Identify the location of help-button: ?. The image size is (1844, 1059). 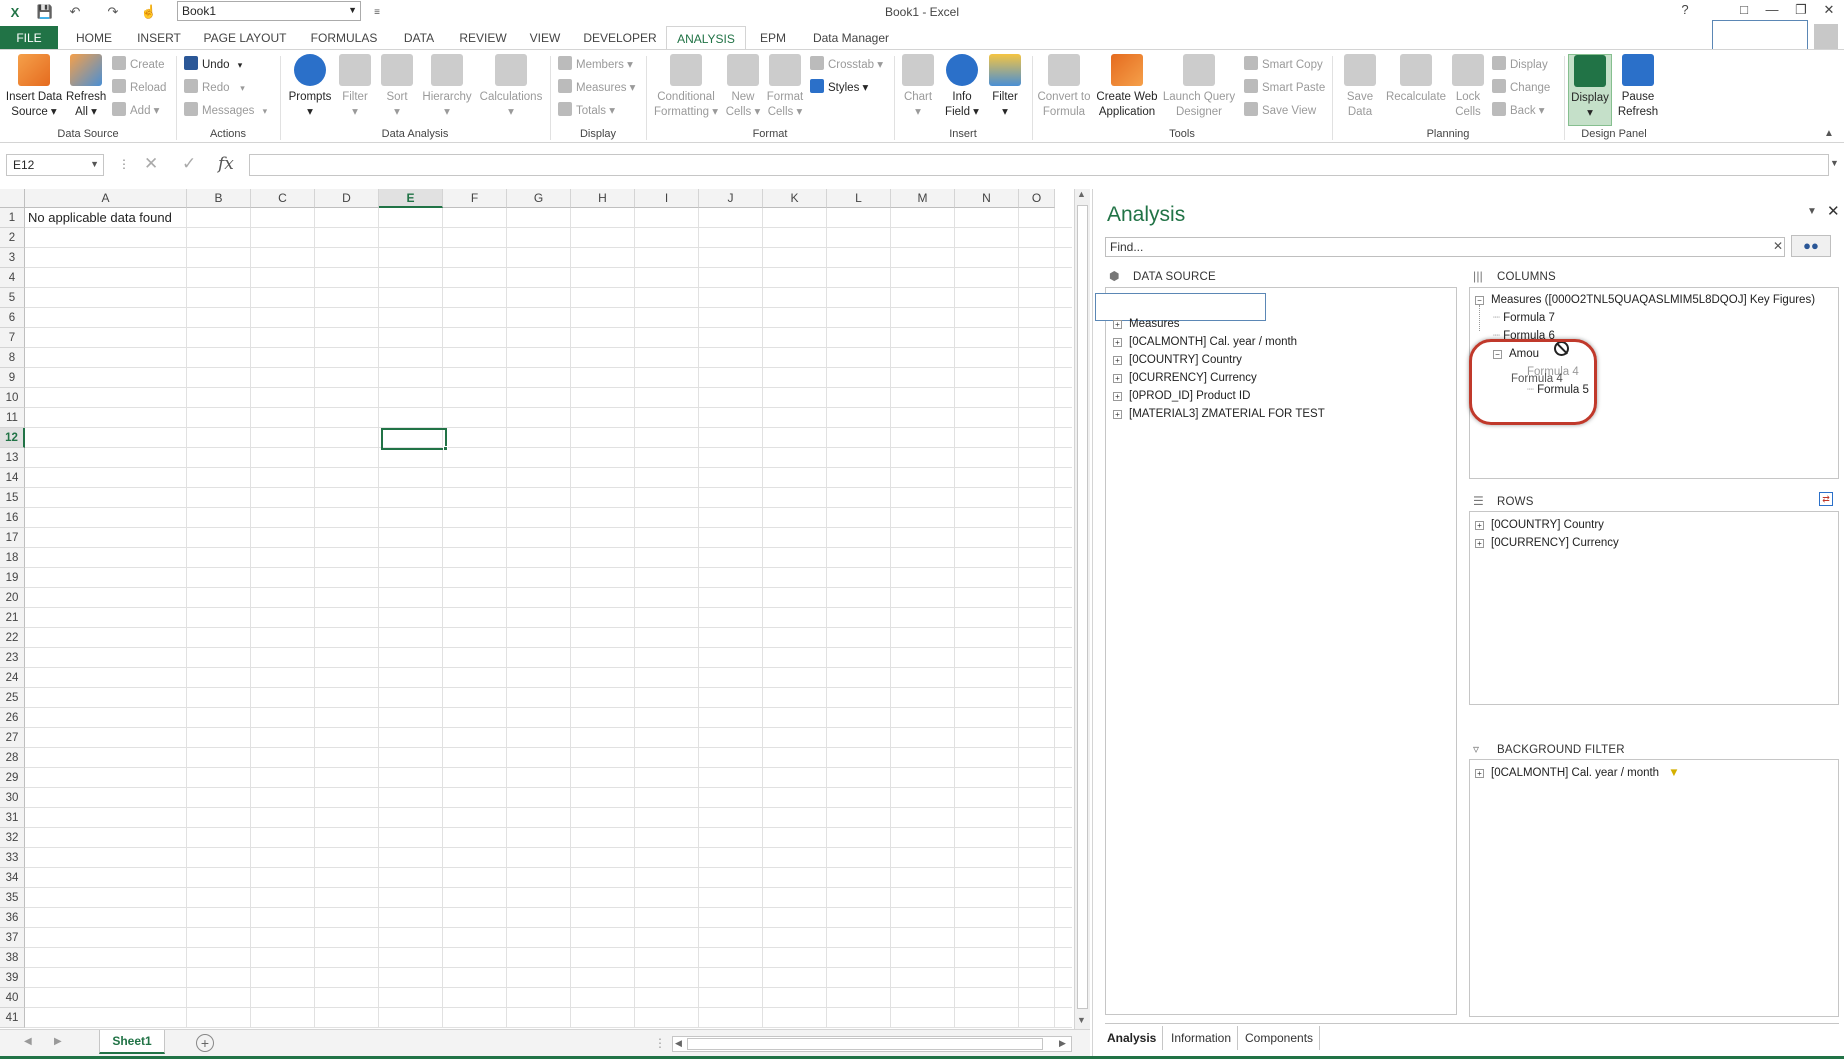
(1685, 12).